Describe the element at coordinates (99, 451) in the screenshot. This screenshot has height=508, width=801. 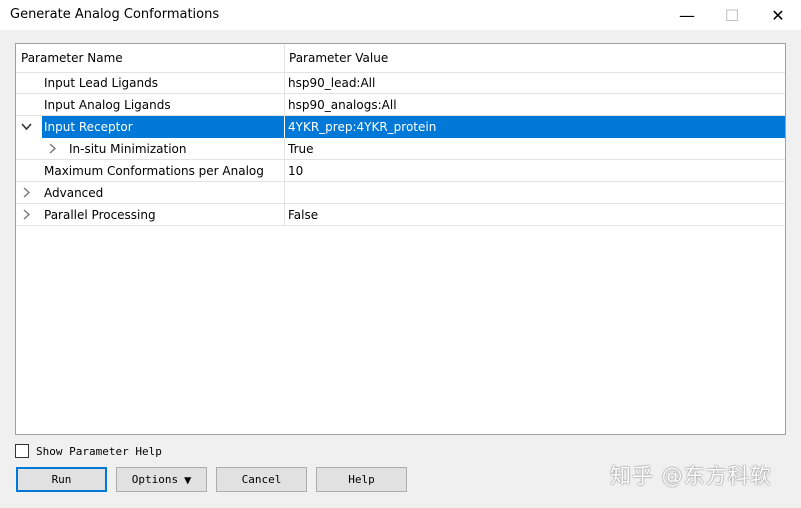
I see `show-parameter-help-label: Show Parameter Help` at that location.